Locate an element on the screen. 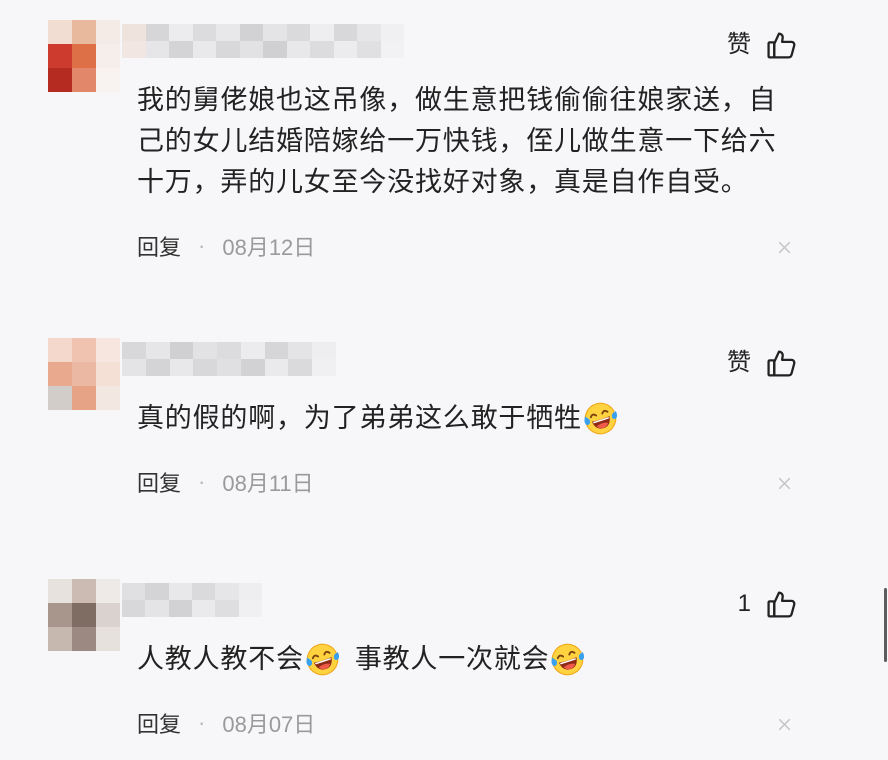 The image size is (888, 760). comment-date: 08月12日 is located at coordinates (269, 247).